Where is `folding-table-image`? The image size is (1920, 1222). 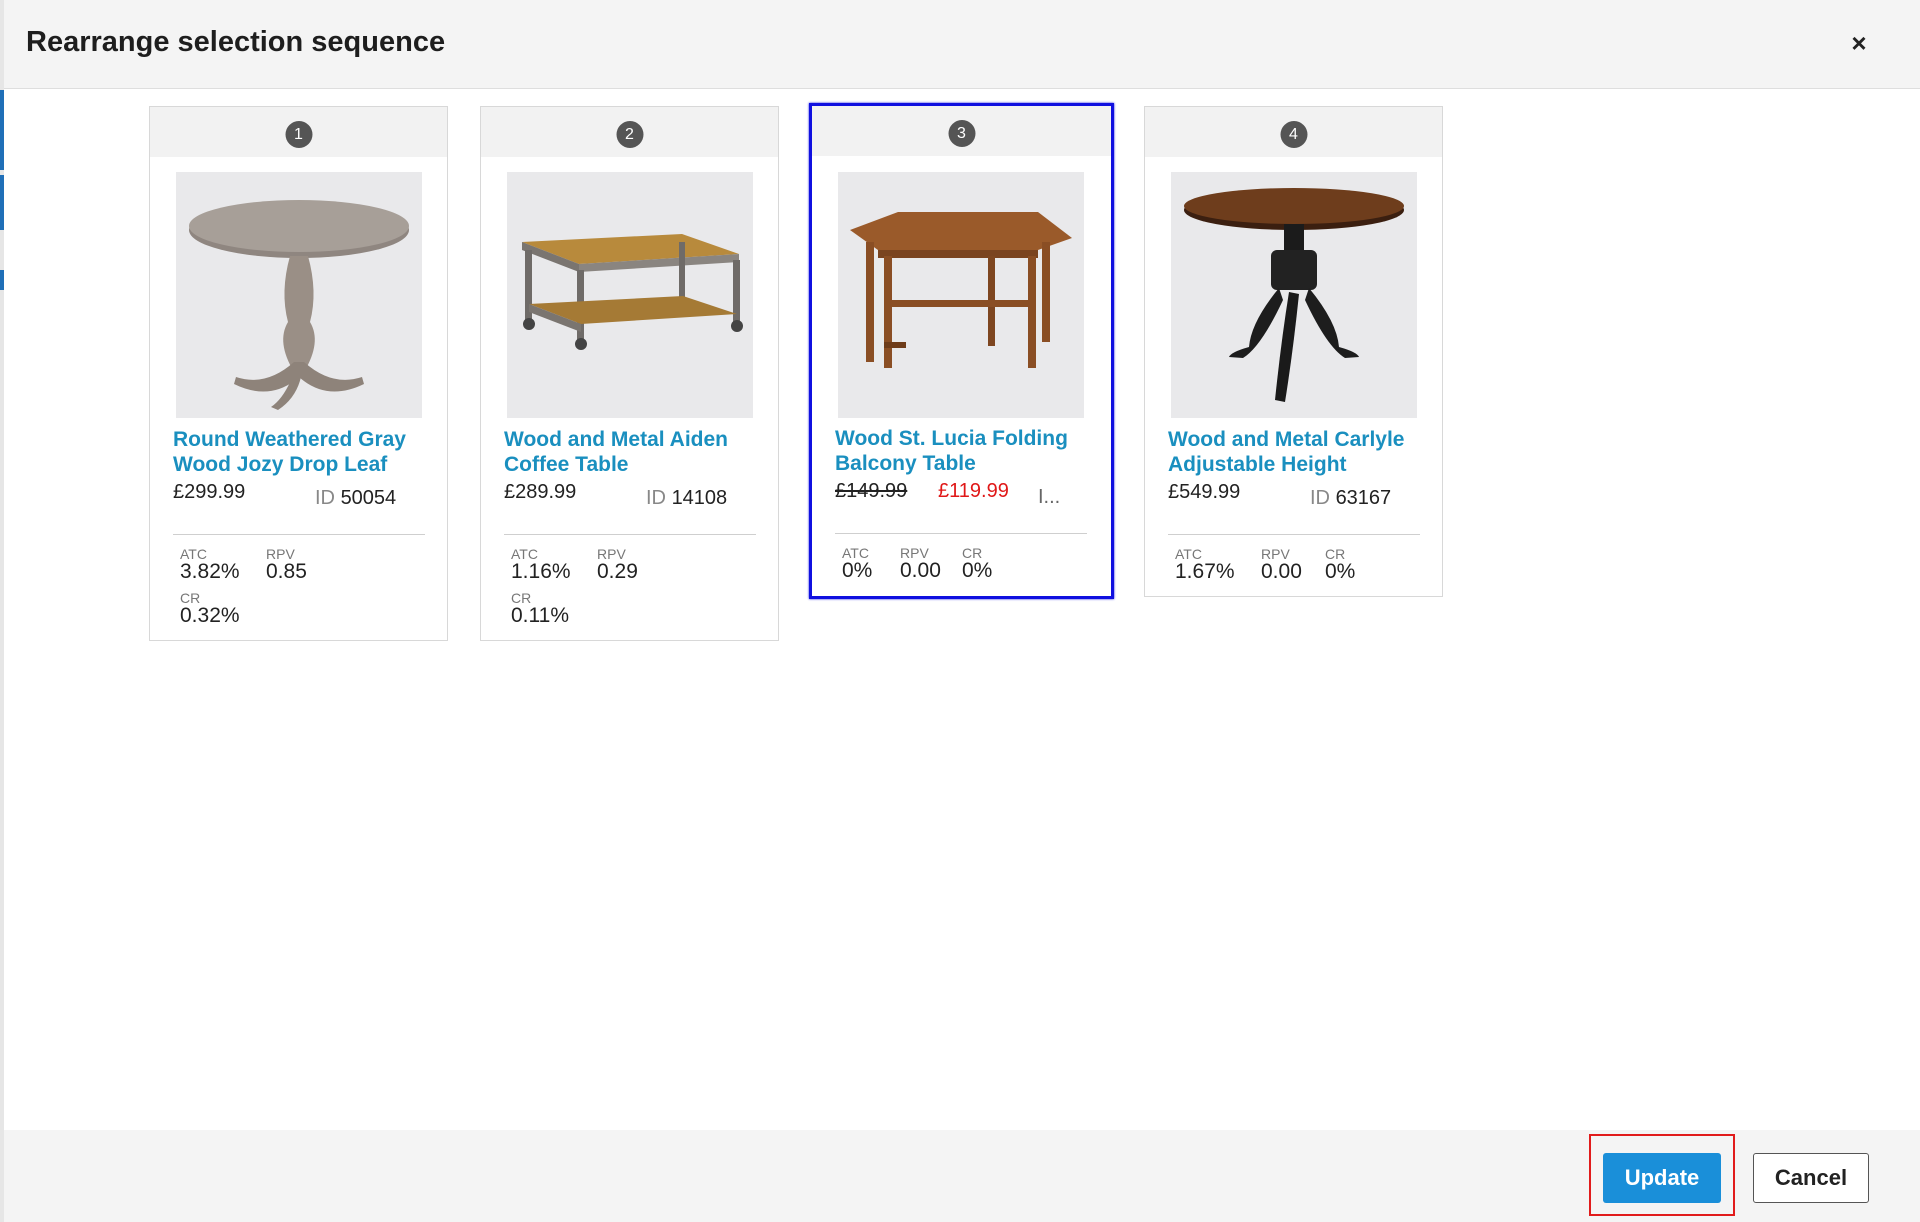
folding-table-image is located at coordinates (961, 295).